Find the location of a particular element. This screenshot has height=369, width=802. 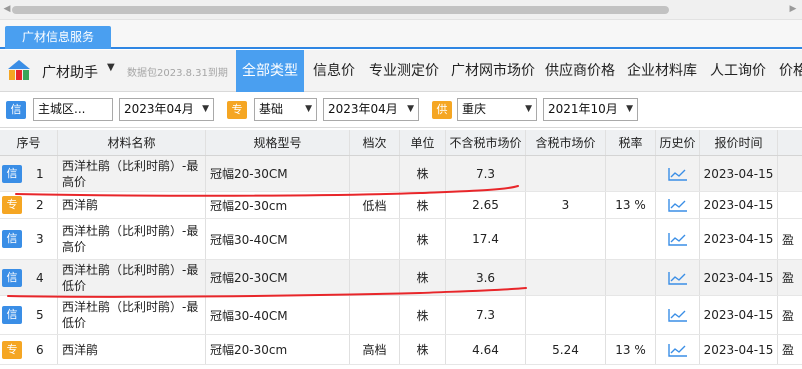

nav-tab-price-more: 价格 is located at coordinates (790, 71).